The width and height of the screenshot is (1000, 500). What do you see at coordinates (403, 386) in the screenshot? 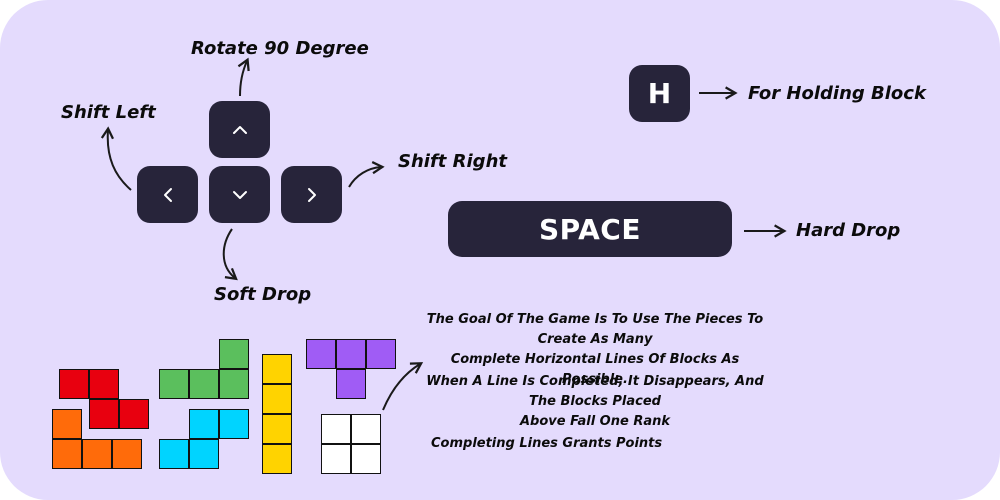
I see `rules-arrow` at bounding box center [403, 386].